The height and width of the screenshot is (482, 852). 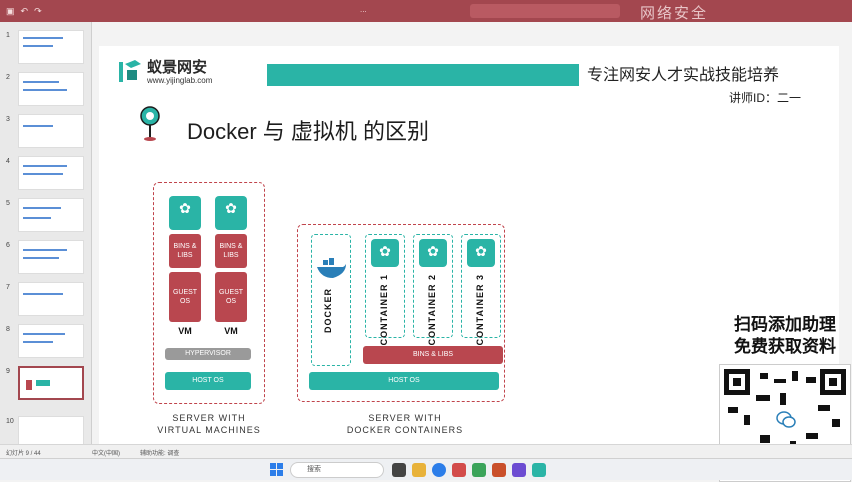 What do you see at coordinates (337, 470) in the screenshot?
I see `taskbar-search: 搜索` at bounding box center [337, 470].